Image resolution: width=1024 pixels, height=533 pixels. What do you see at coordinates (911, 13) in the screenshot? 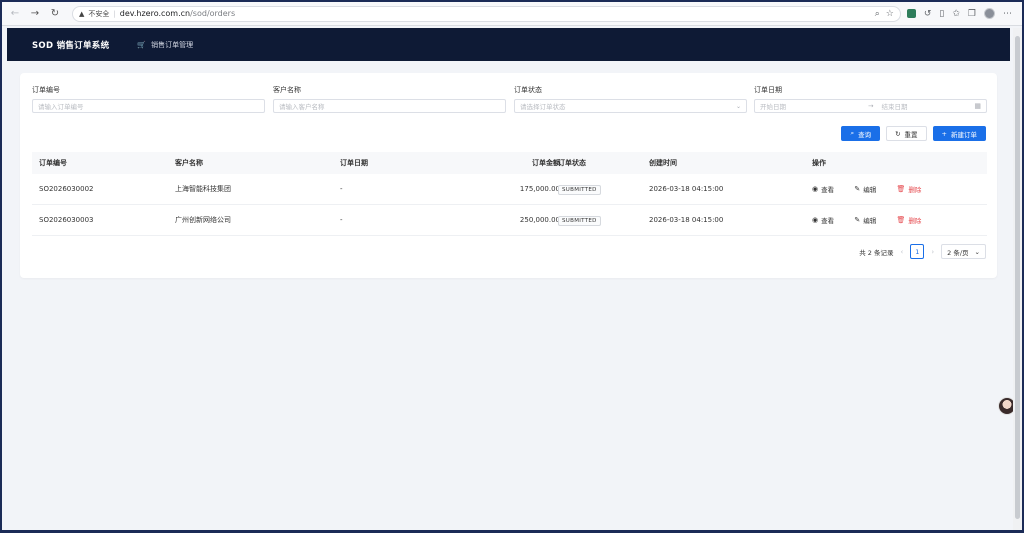
I see `extension-icon` at bounding box center [911, 13].